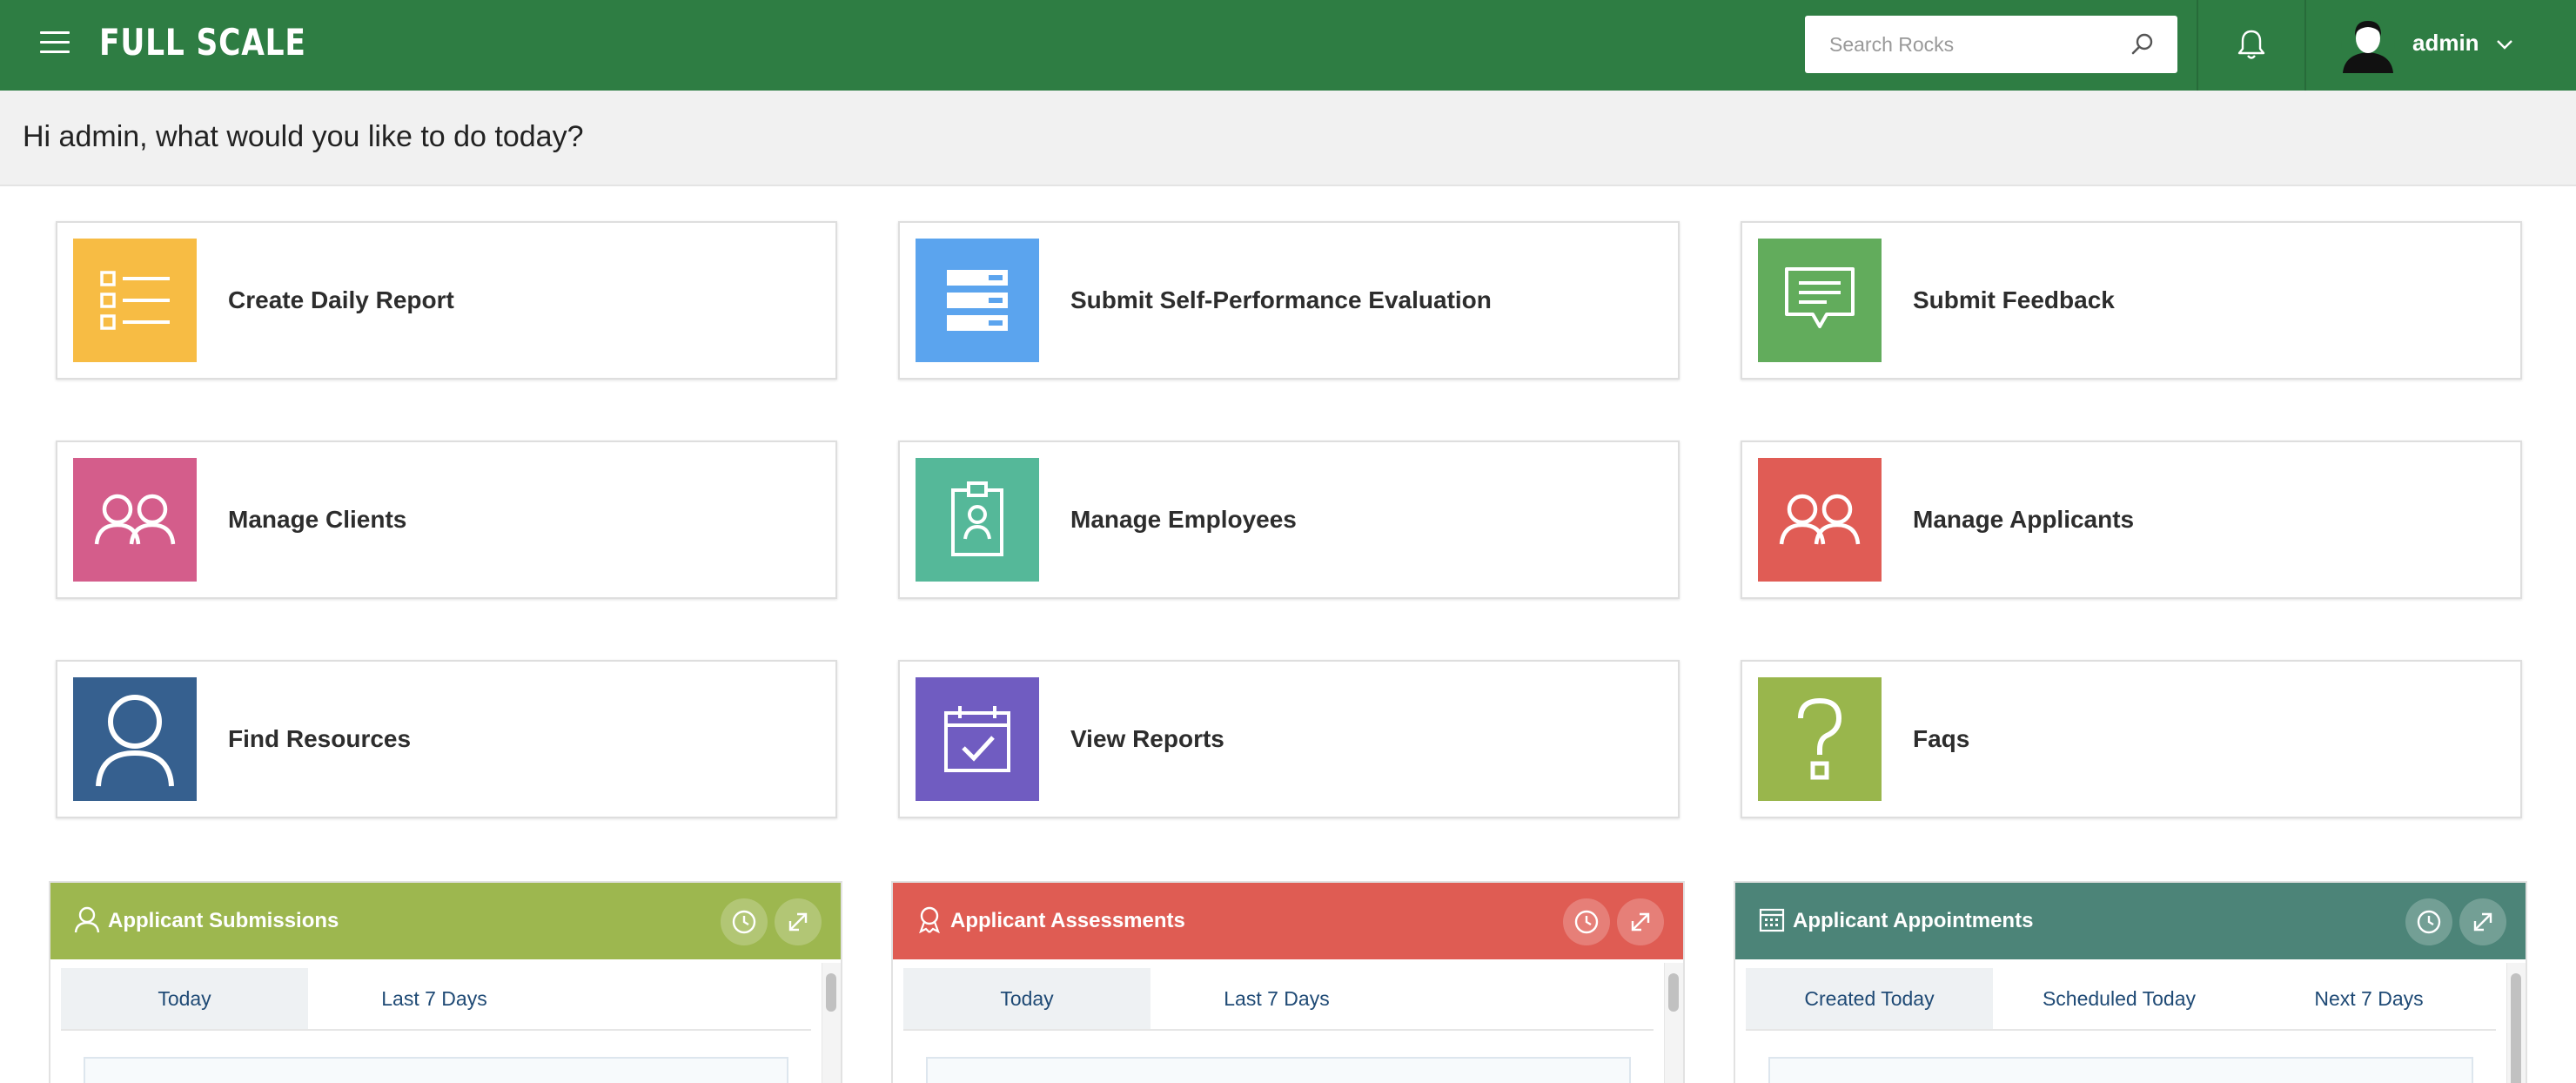 This screenshot has width=2576, height=1083. What do you see at coordinates (1942, 738) in the screenshot?
I see `card-label: Faqs` at bounding box center [1942, 738].